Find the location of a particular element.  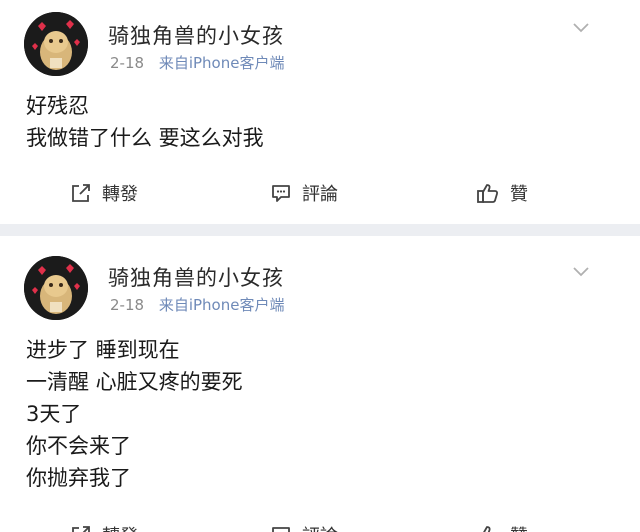

post-text-line: 一清醒 心脏又疼的要死 is located at coordinates (134, 382).